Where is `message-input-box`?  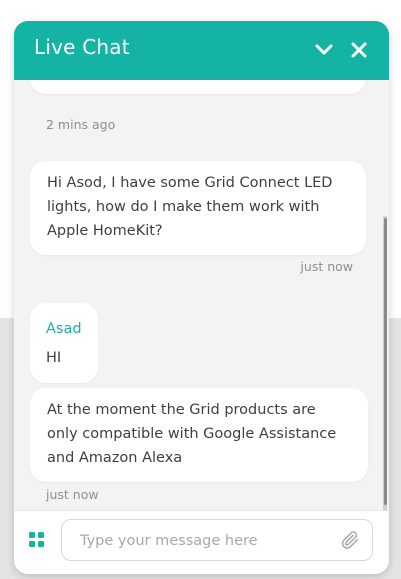
message-input-box is located at coordinates (217, 540).